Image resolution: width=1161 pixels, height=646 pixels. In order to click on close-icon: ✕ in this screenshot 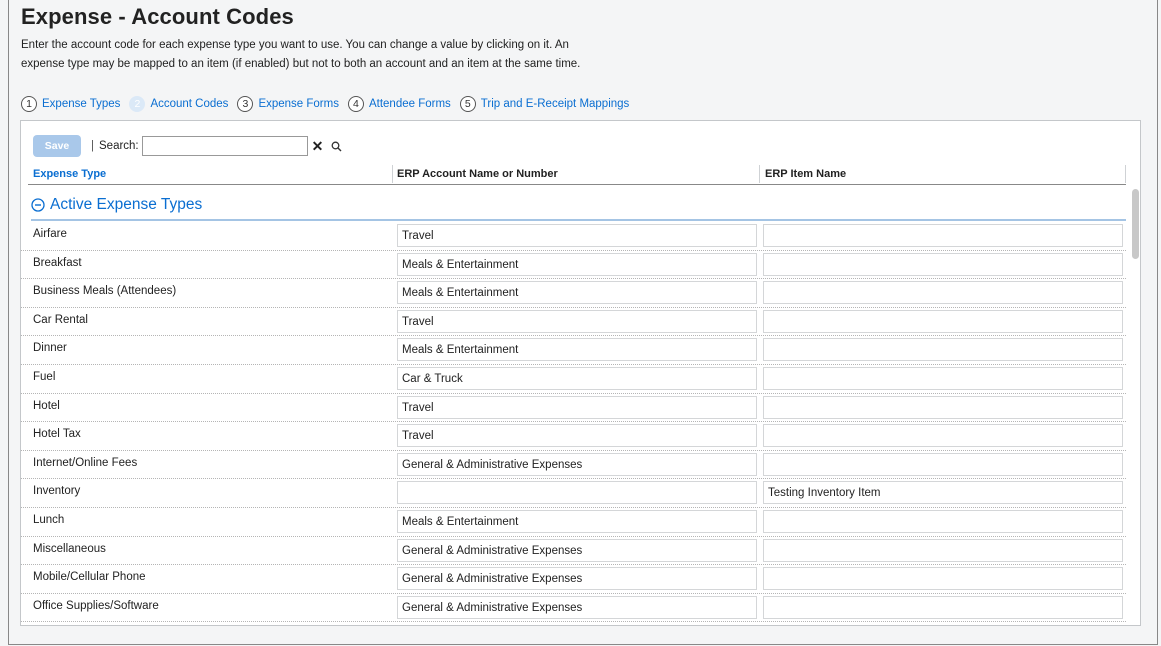, I will do `click(318, 146)`.